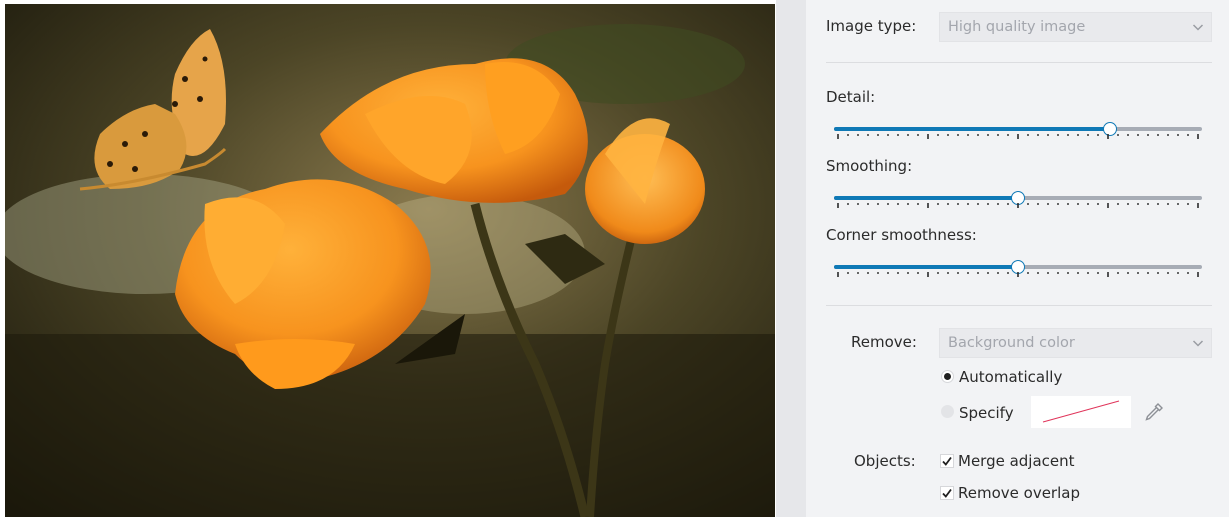 The width and height of the screenshot is (1229, 517). Describe the element at coordinates (851, 97) in the screenshot. I see `detail-label: Detail:` at that location.